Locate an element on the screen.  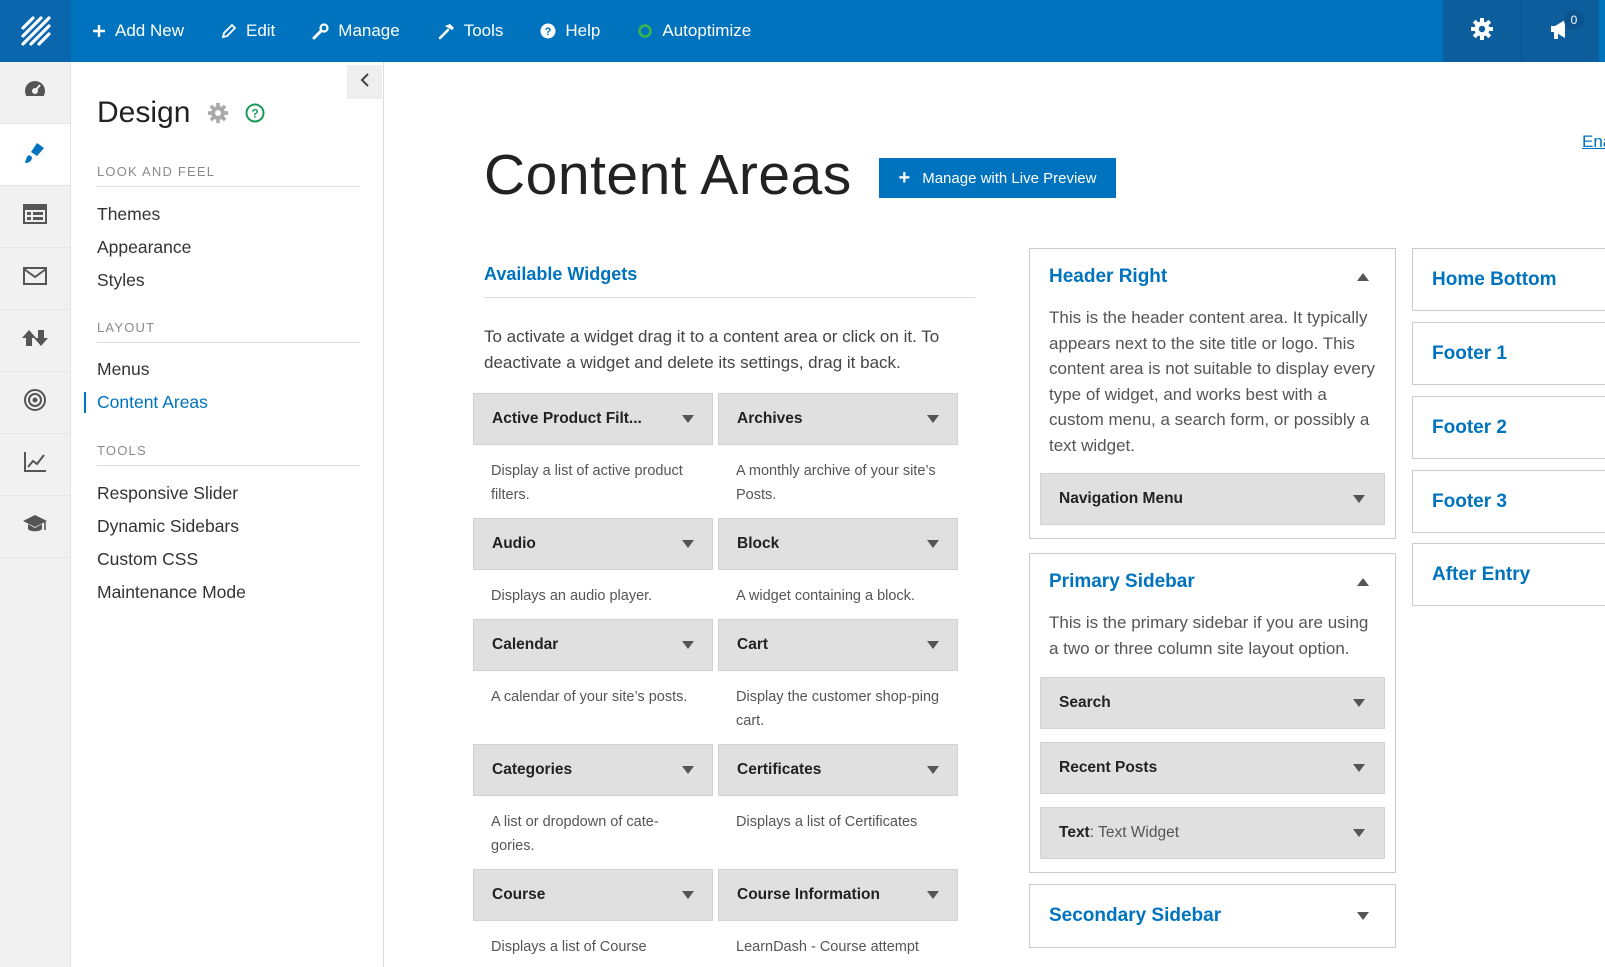
collapse-sidebar-button is located at coordinates (364, 82).